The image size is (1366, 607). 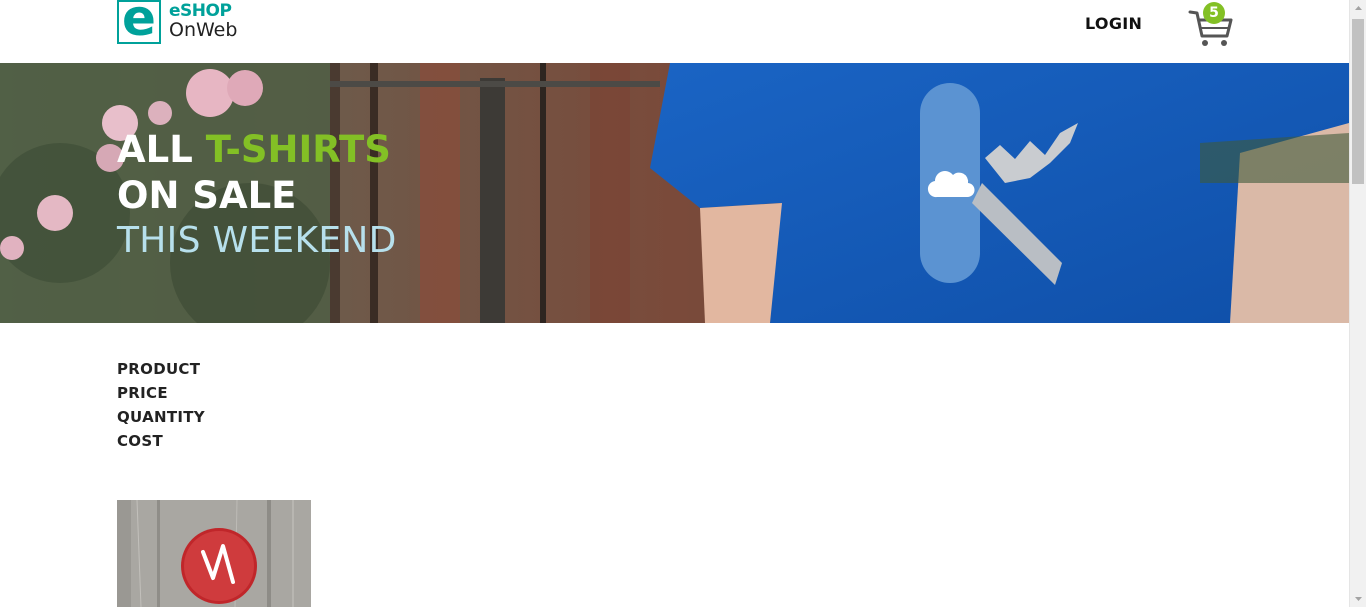 I want to click on cart-button: 5, so click(x=1211, y=24).